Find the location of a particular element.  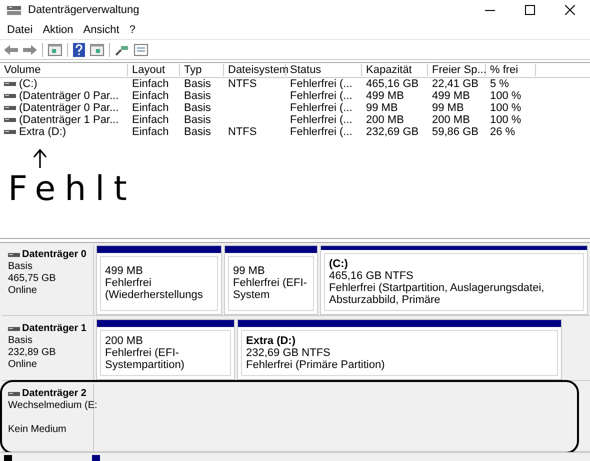

partition-size: 99 MB is located at coordinates (249, 271).